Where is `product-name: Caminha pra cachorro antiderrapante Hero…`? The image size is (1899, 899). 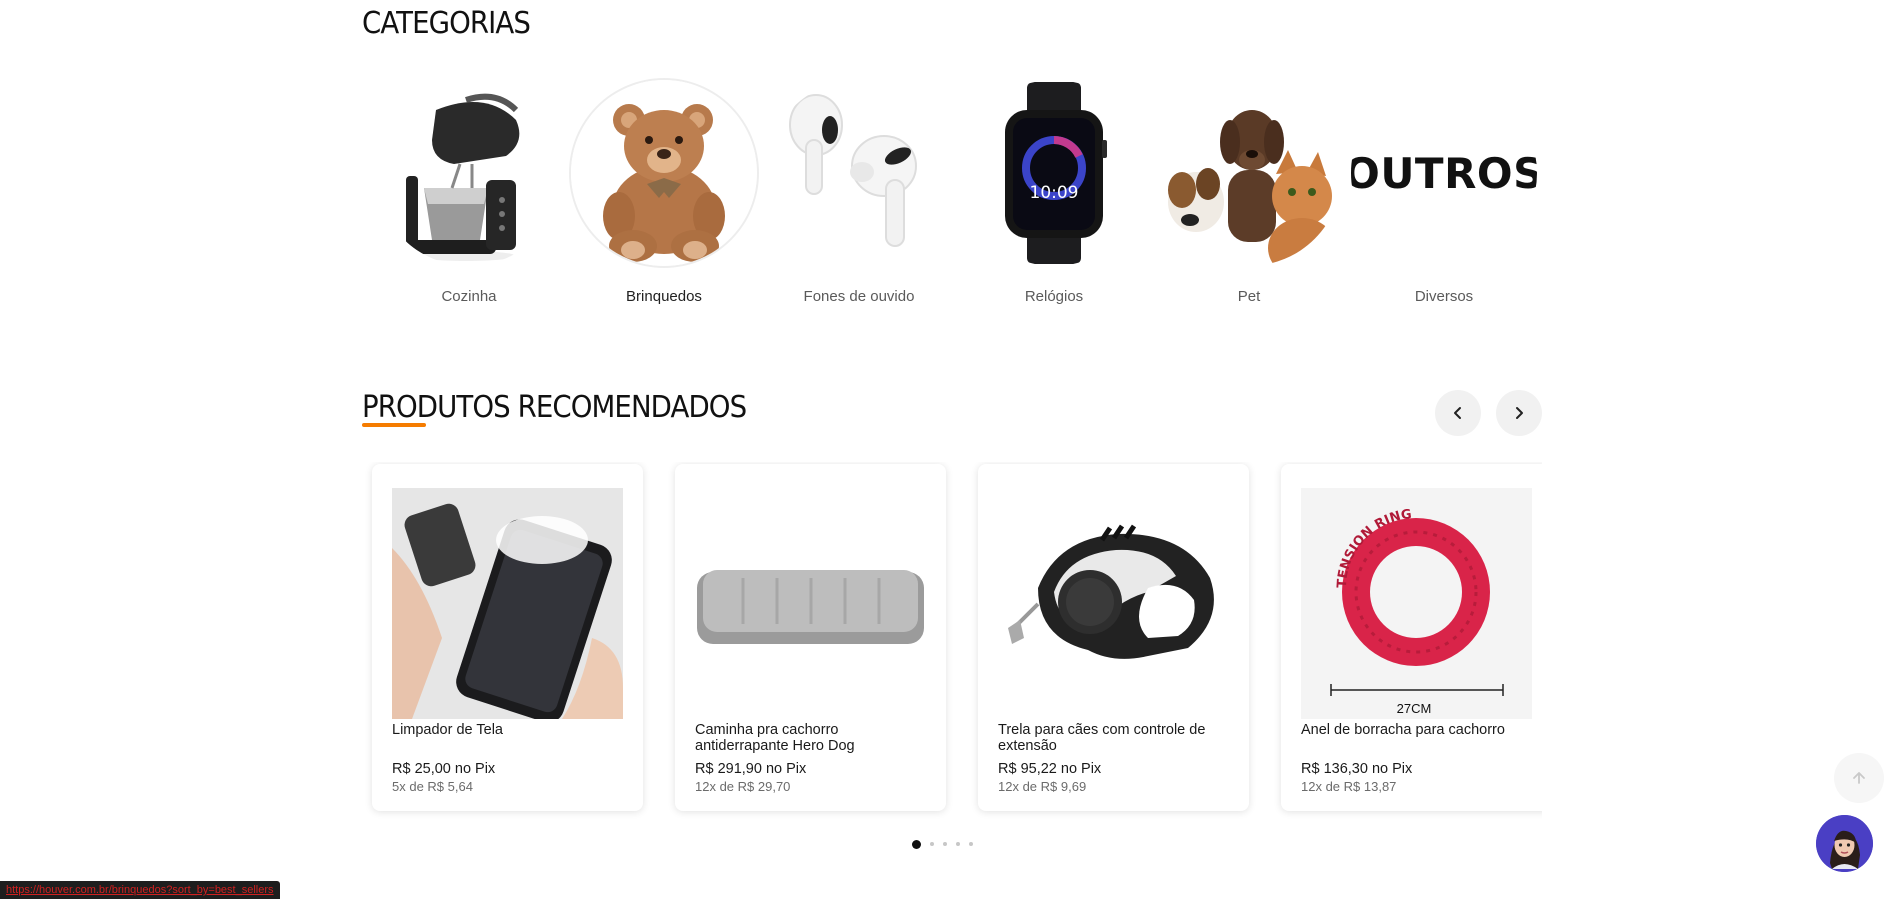
product-name: Caminha pra cachorro antiderrapante Hero… is located at coordinates (775, 738).